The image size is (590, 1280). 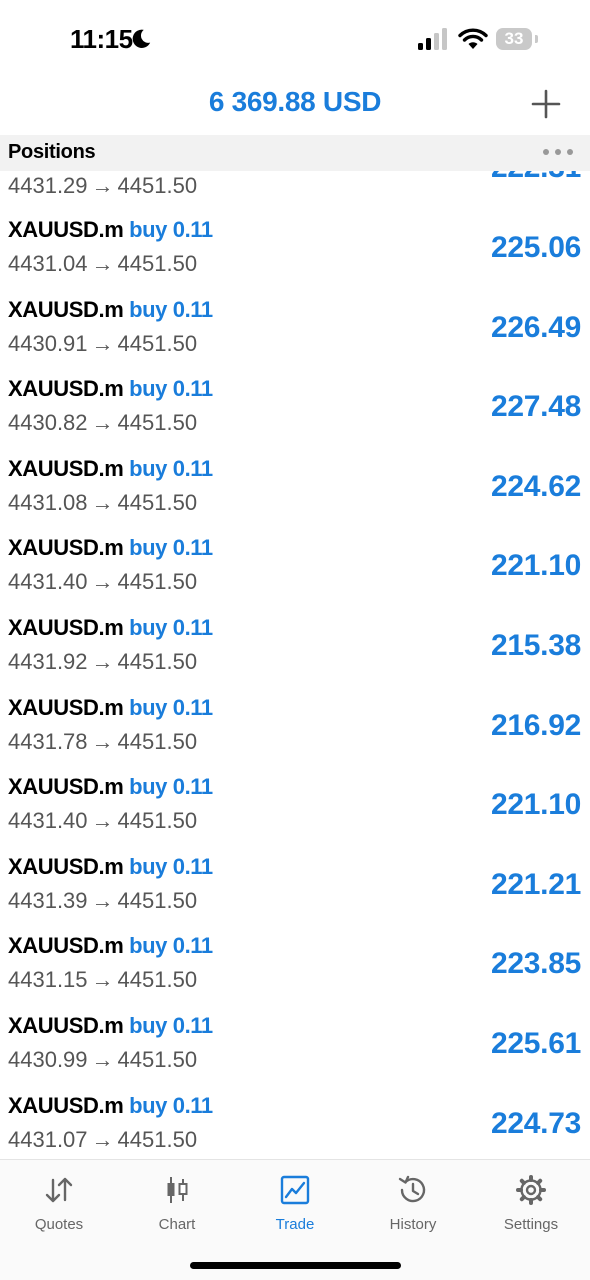 What do you see at coordinates (48, 502) in the screenshot?
I see `open-price: 4431.08` at bounding box center [48, 502].